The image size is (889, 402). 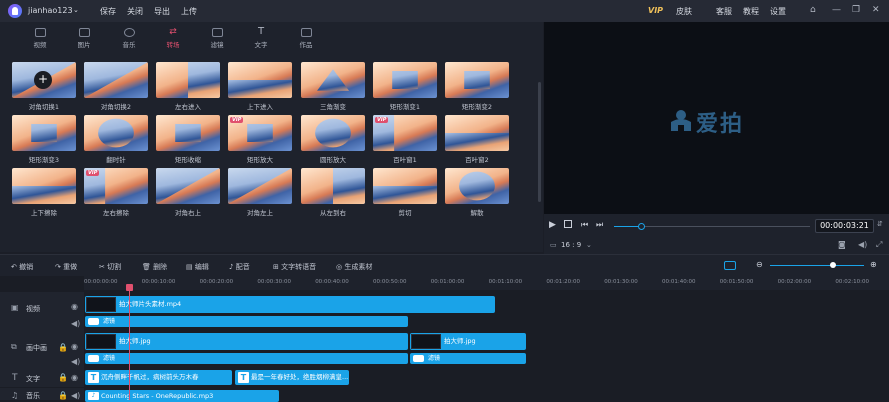 What do you see at coordinates (197, 267) in the screenshot?
I see `edit-button: ▤ 编辑` at bounding box center [197, 267].